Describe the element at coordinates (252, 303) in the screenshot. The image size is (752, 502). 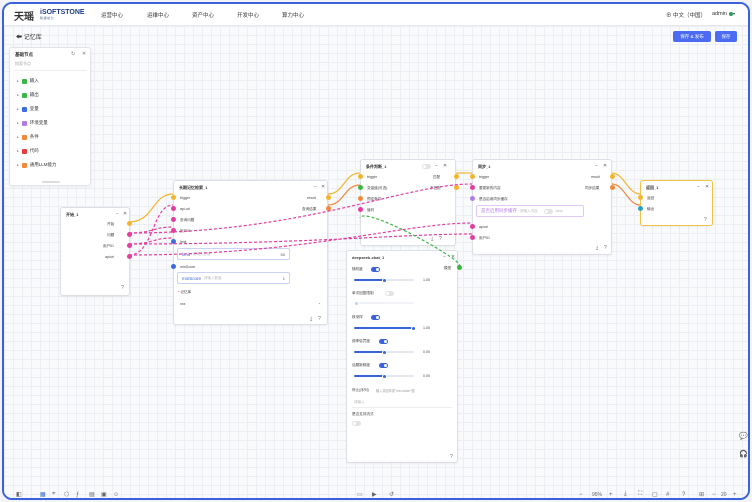
I see `memlib-select: xxx ⌄` at that location.